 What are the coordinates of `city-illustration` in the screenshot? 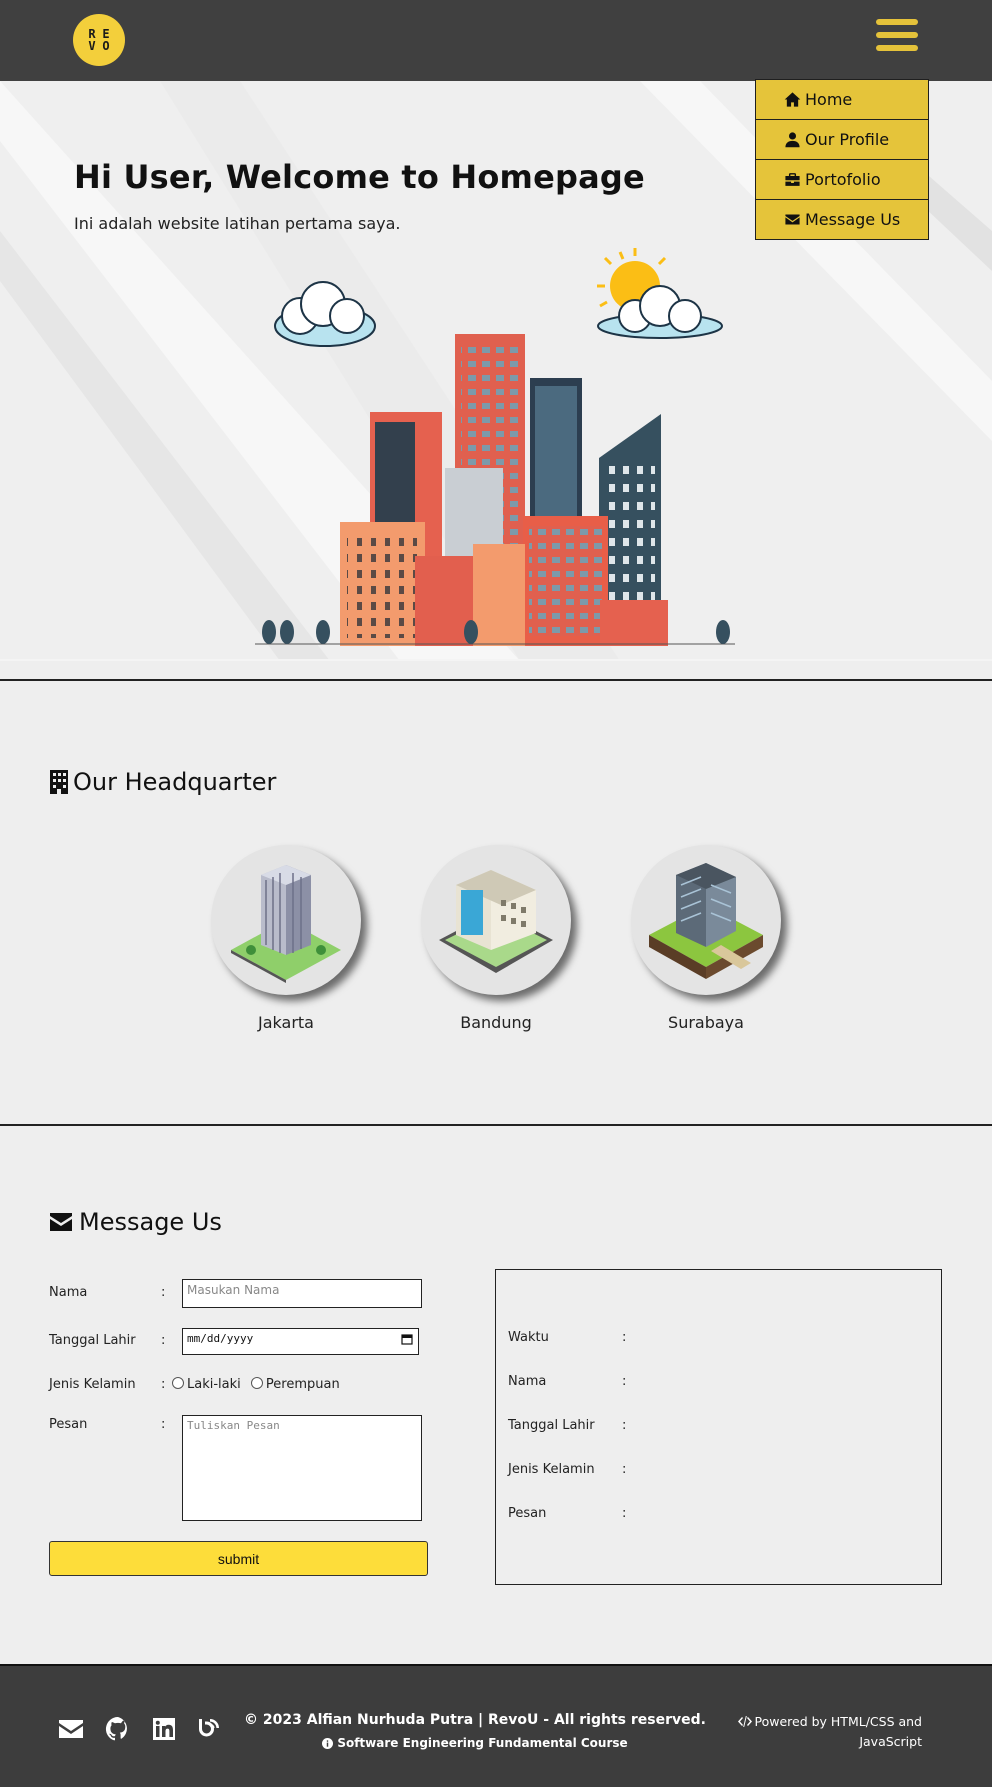 It's located at (495, 447).